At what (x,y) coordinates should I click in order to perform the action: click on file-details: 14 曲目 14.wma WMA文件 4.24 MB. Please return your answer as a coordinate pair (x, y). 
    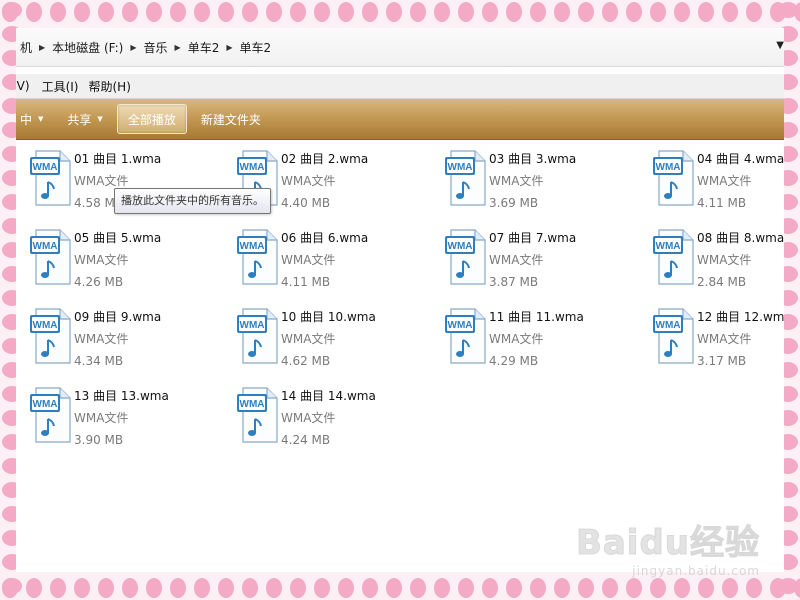
    Looking at the image, I should click on (328, 418).